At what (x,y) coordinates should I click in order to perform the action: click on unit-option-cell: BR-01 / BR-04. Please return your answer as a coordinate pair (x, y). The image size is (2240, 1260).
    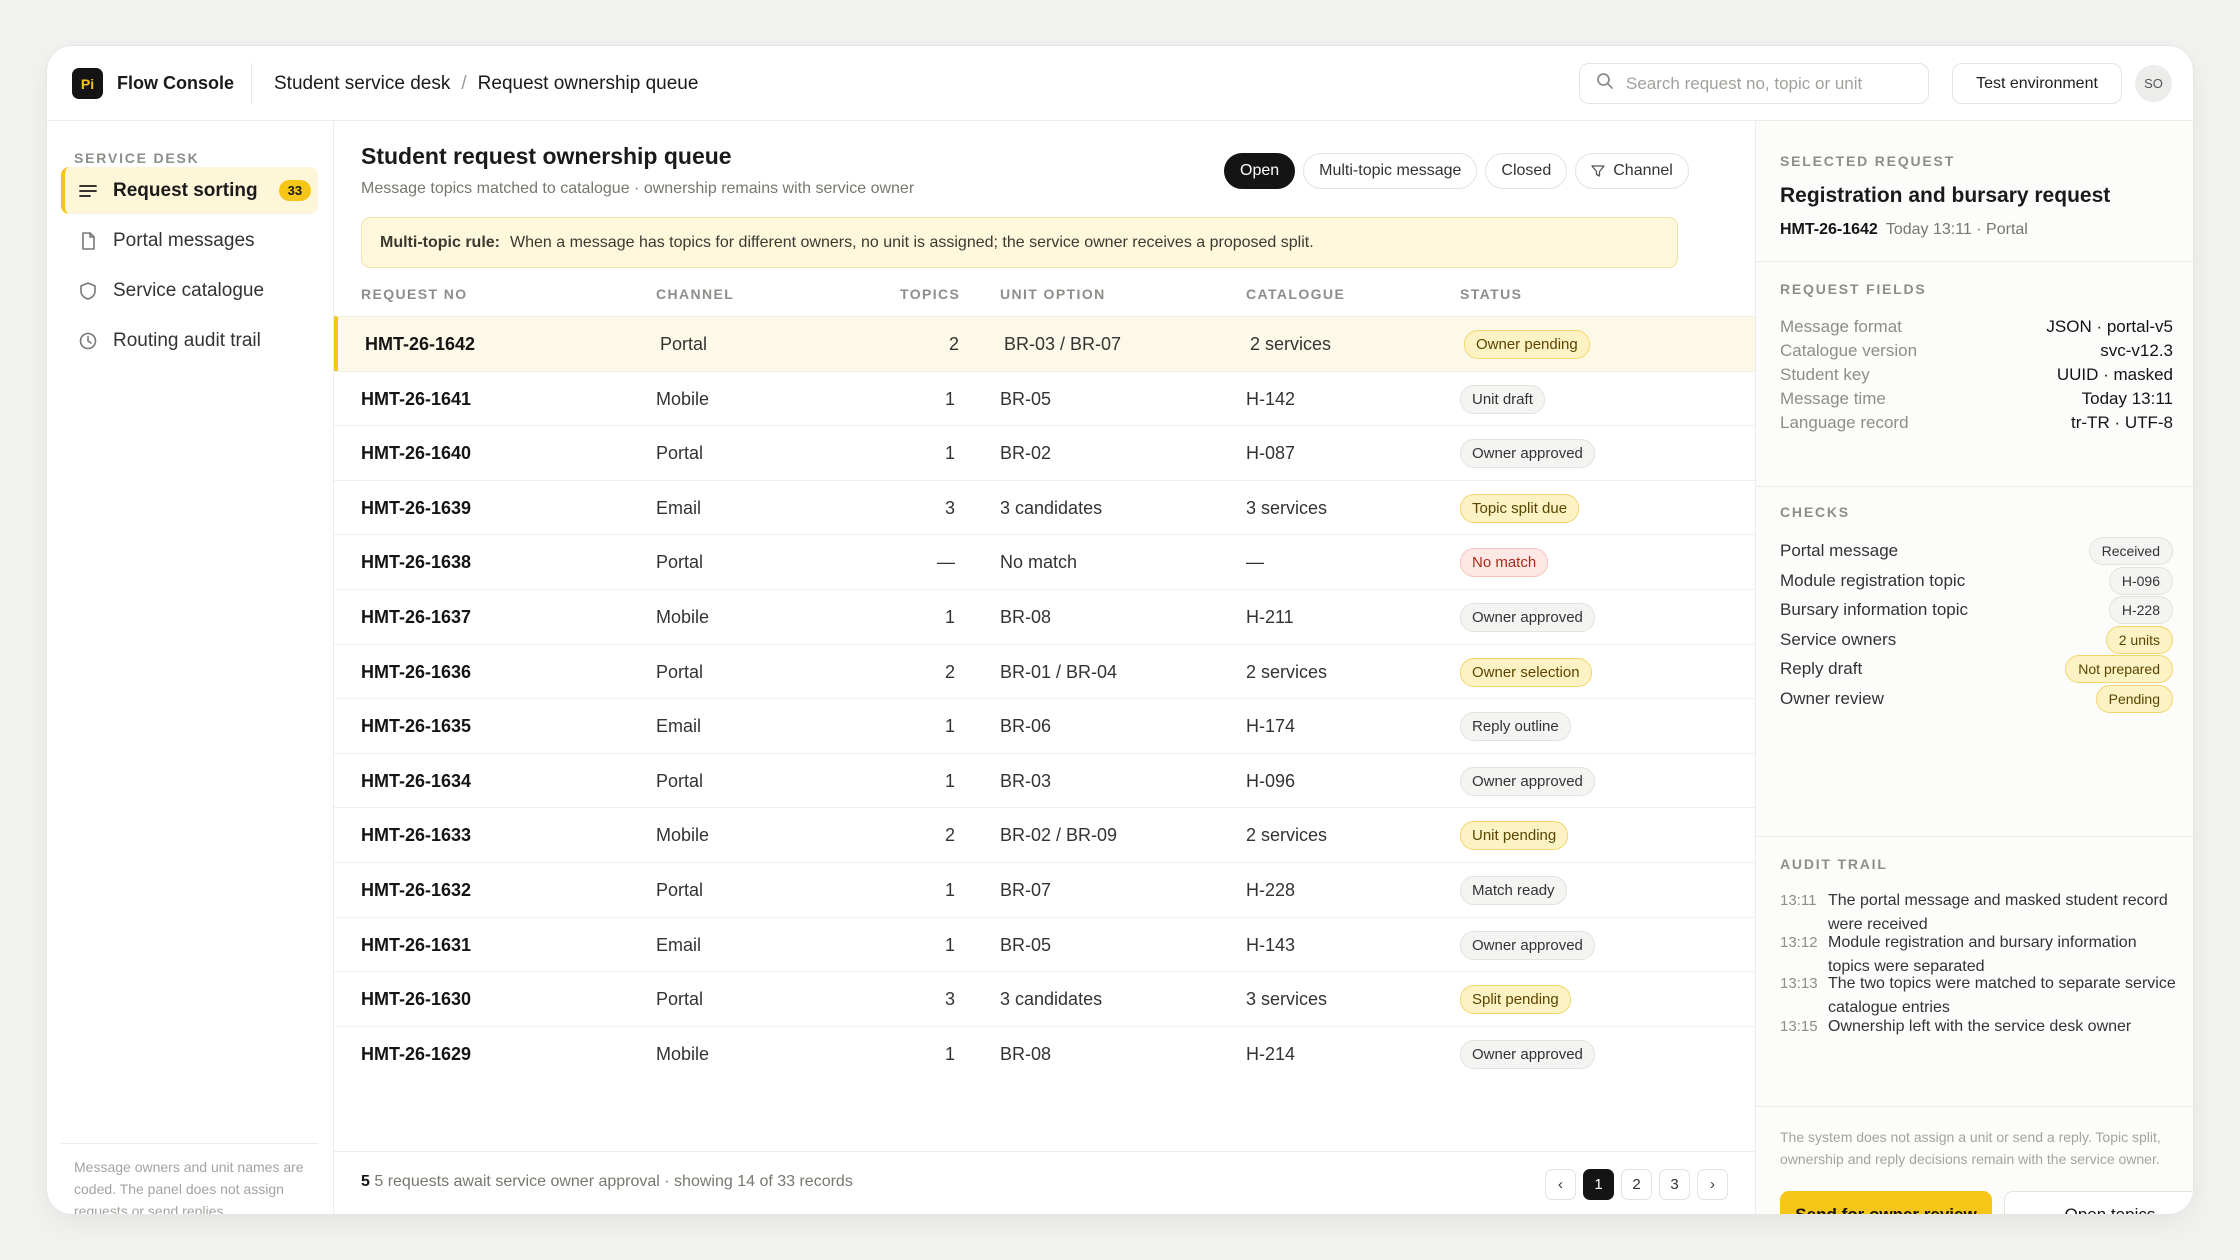
    Looking at the image, I should click on (1059, 671).